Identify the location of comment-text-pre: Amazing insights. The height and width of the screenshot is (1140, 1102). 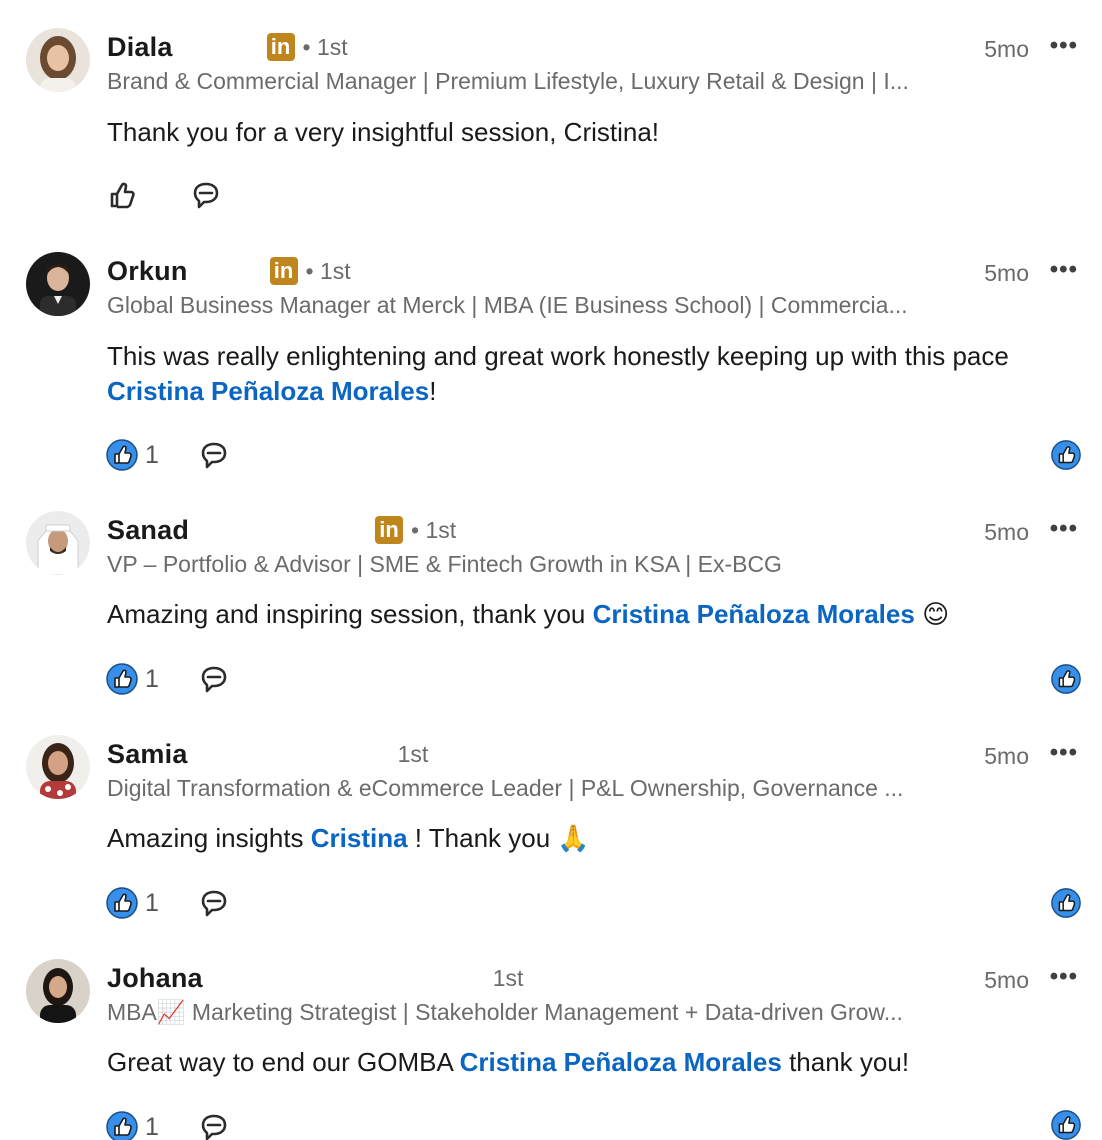
(209, 838).